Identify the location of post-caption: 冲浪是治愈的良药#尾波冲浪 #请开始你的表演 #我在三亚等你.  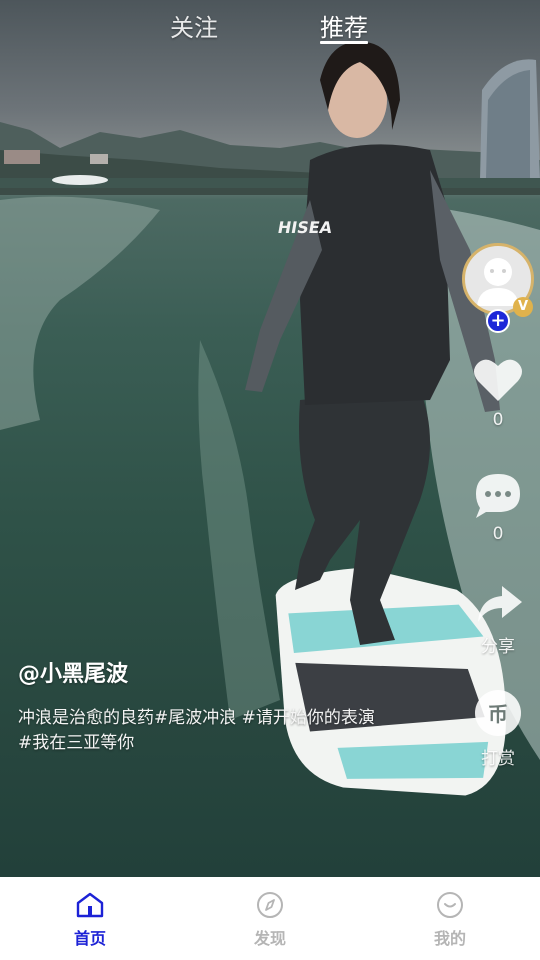
(238, 731).